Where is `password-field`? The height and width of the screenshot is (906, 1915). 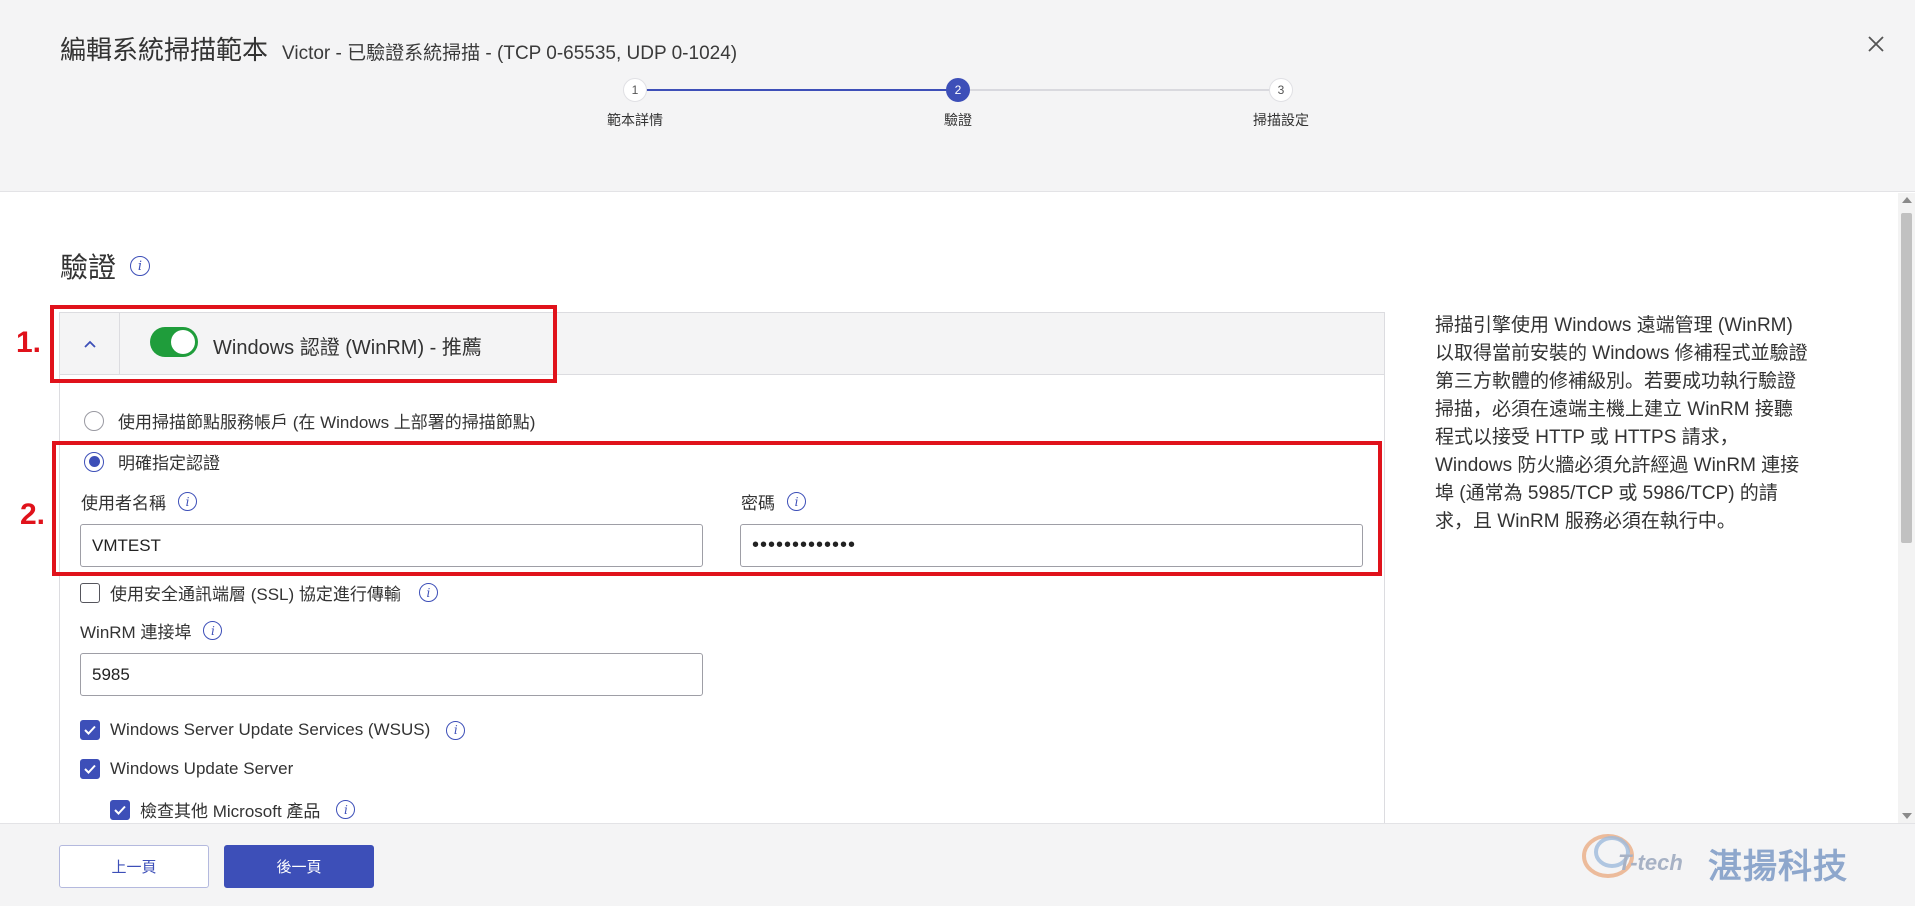 password-field is located at coordinates (1051, 545).